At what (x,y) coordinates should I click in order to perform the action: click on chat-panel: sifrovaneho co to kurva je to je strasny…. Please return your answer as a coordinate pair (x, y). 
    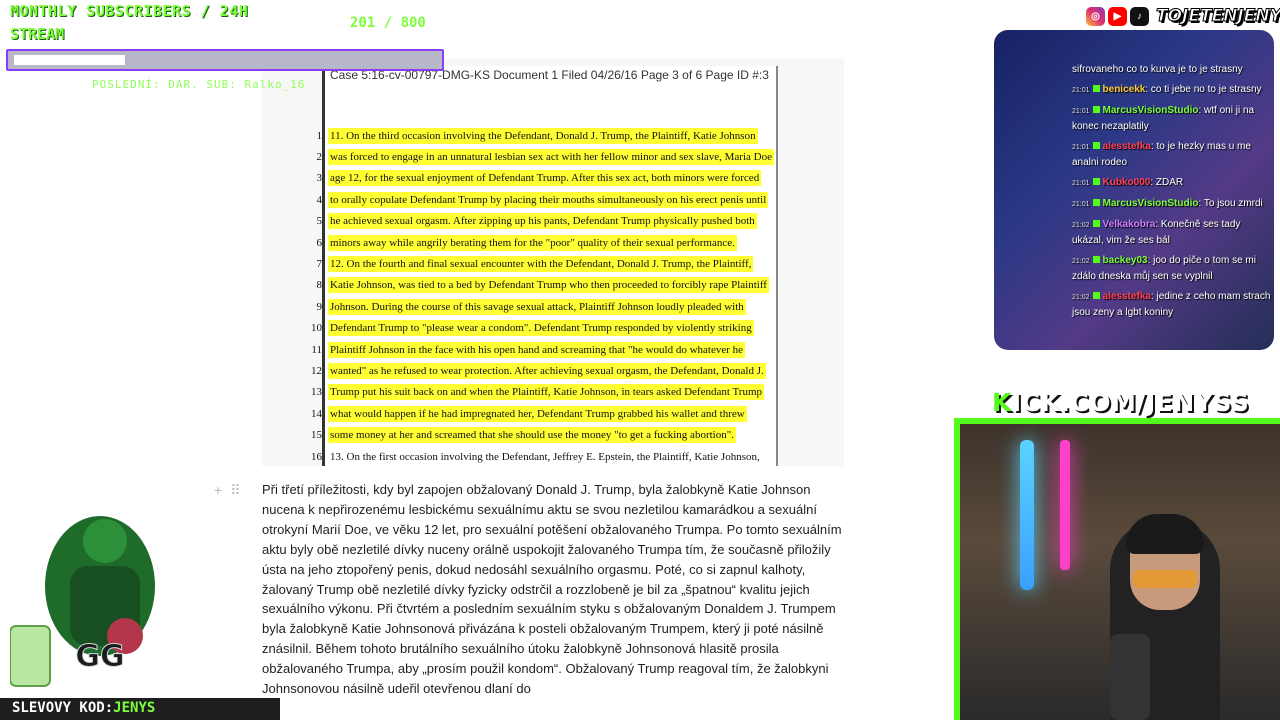
    Looking at the image, I should click on (1134, 190).